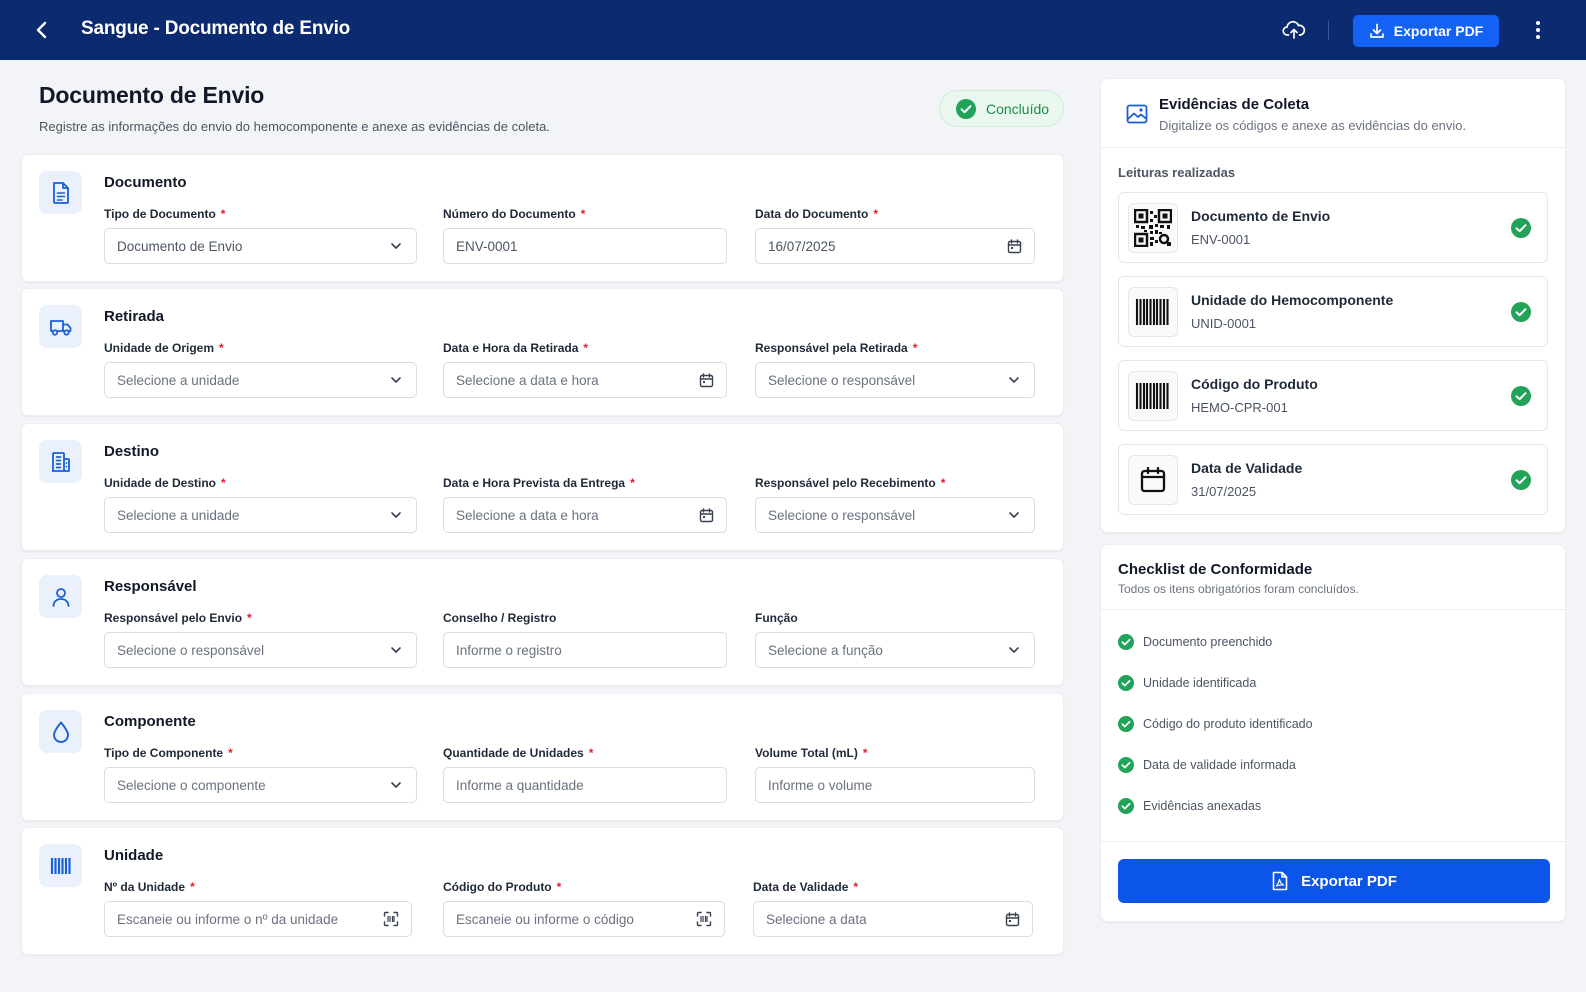  Describe the element at coordinates (1349, 881) in the screenshot. I see `export-pdf-label: Exportar PDF` at that location.